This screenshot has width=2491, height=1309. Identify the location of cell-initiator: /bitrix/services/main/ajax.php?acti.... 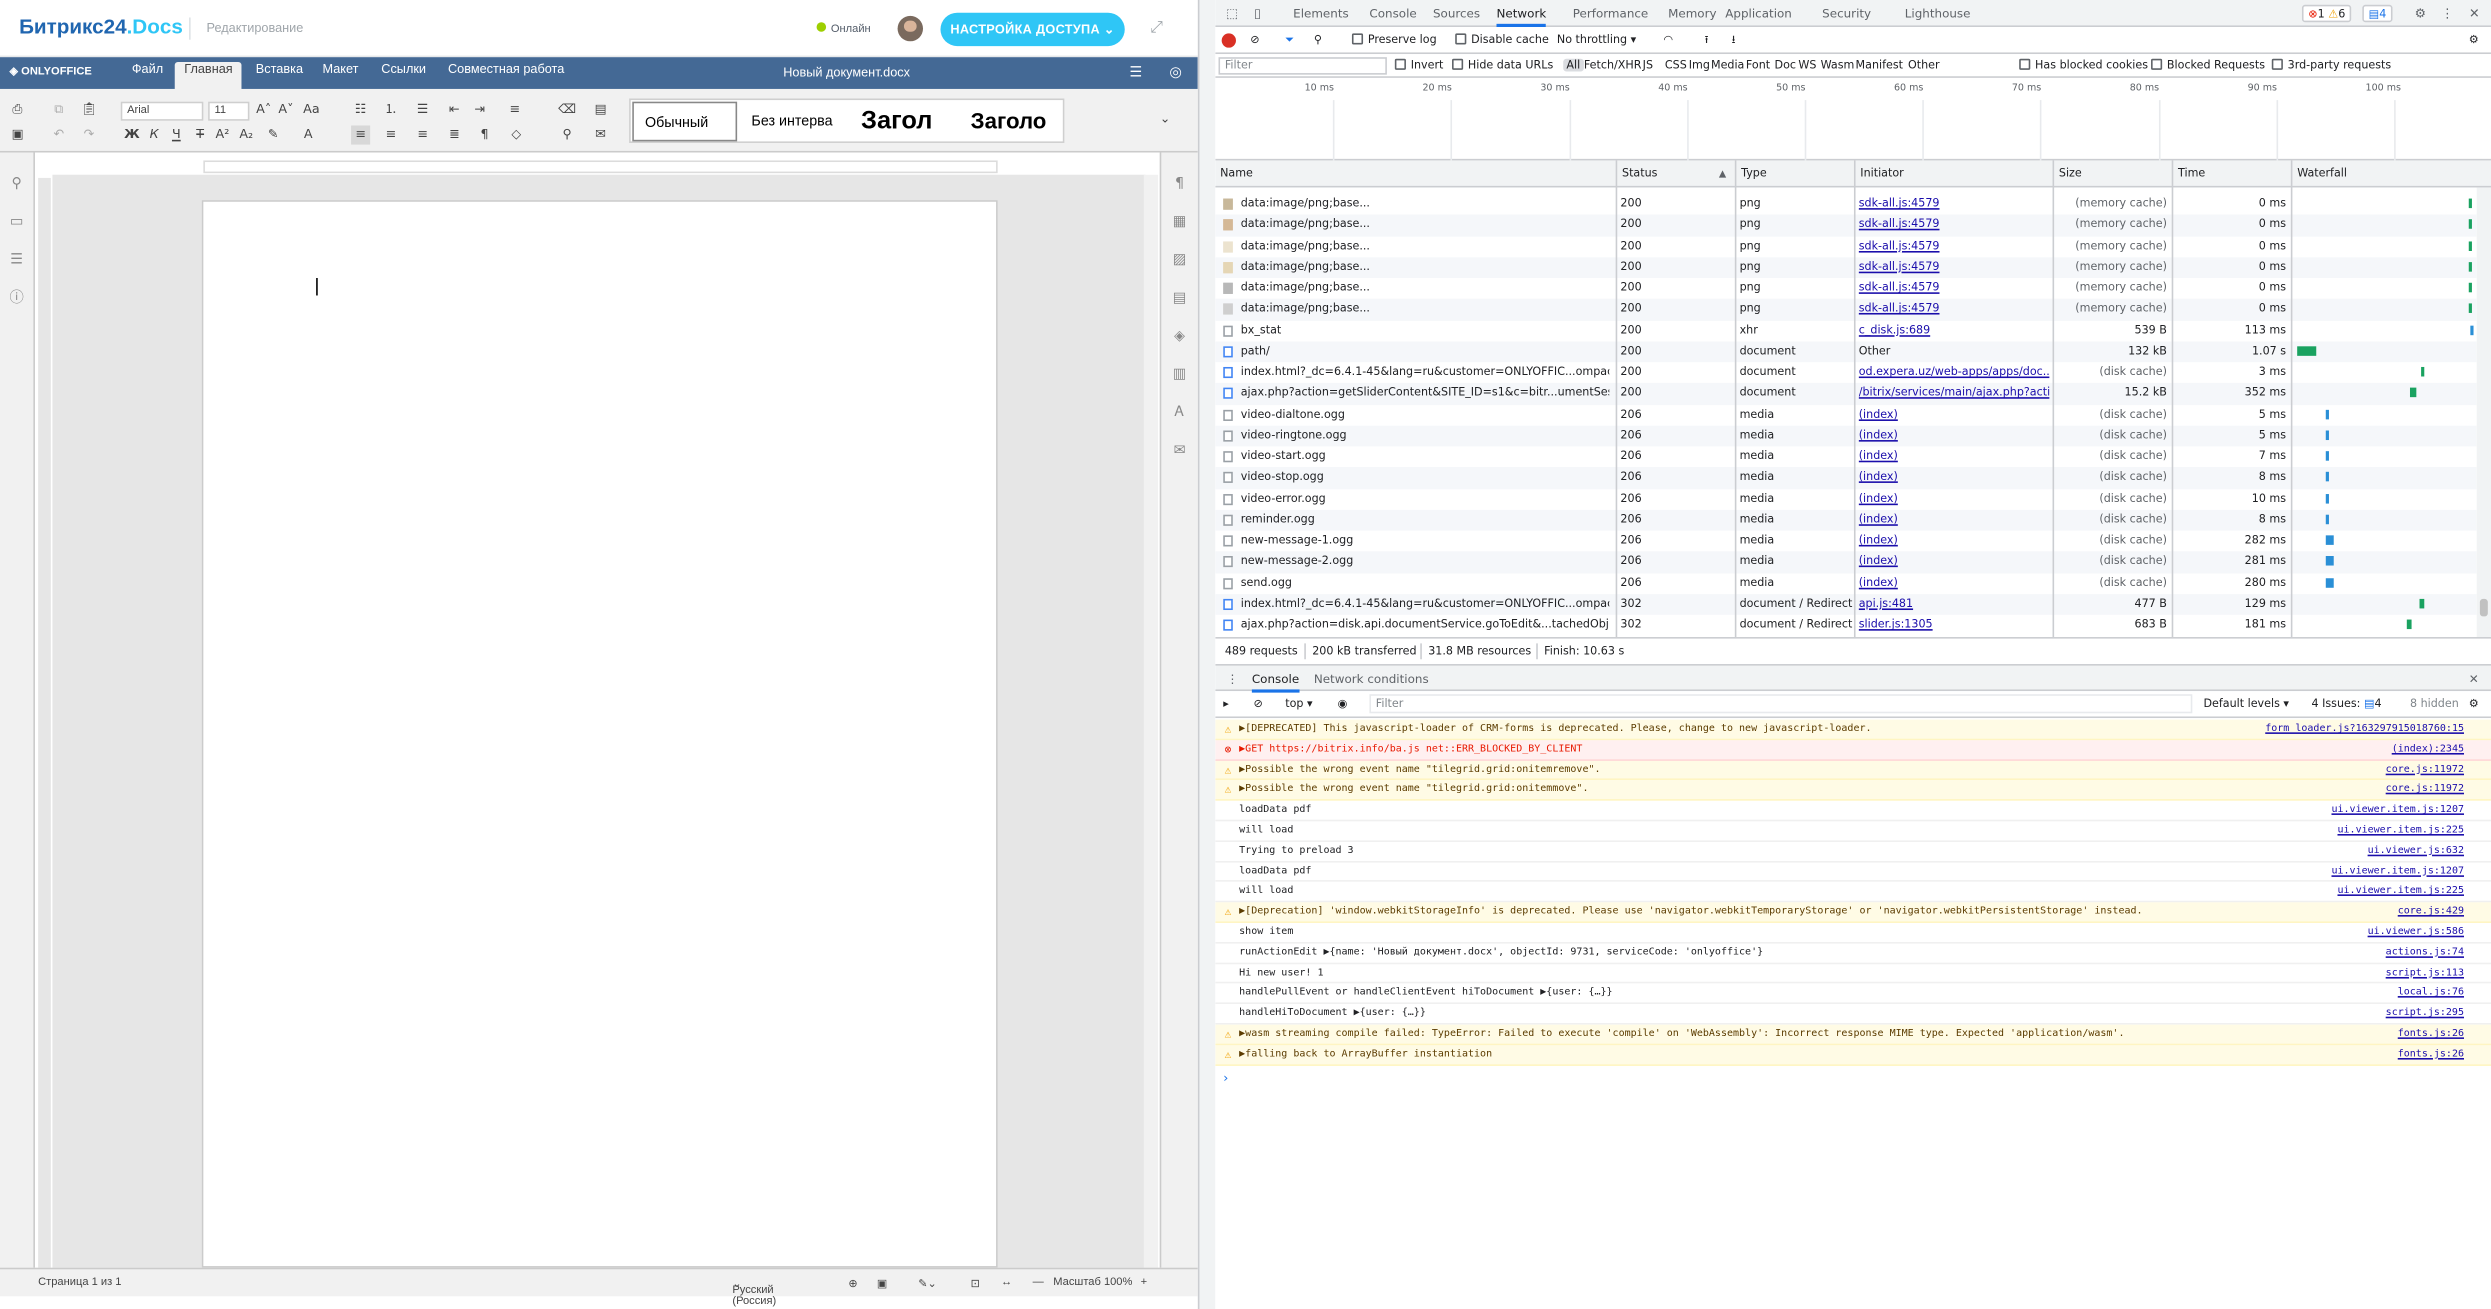
(1954, 393).